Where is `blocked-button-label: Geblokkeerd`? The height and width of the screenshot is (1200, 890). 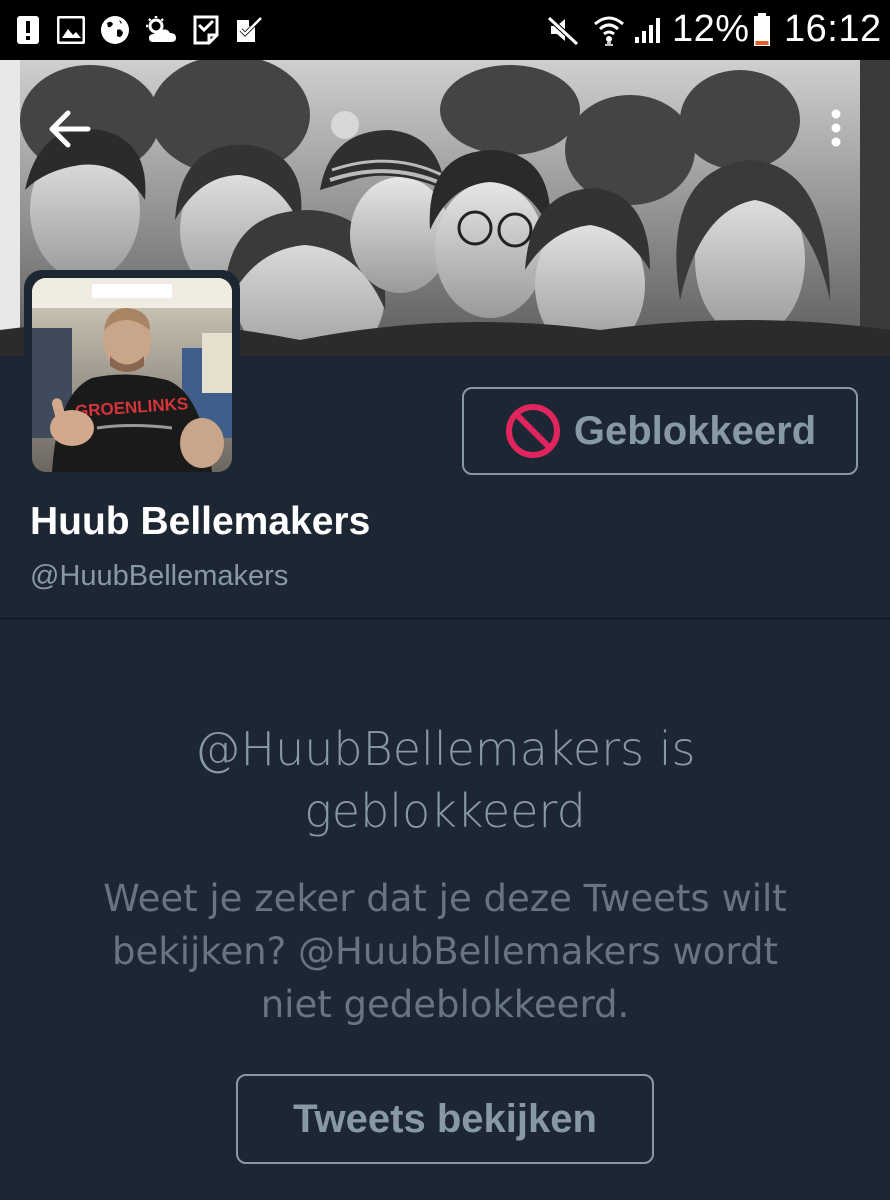 blocked-button-label: Geblokkeerd is located at coordinates (695, 430).